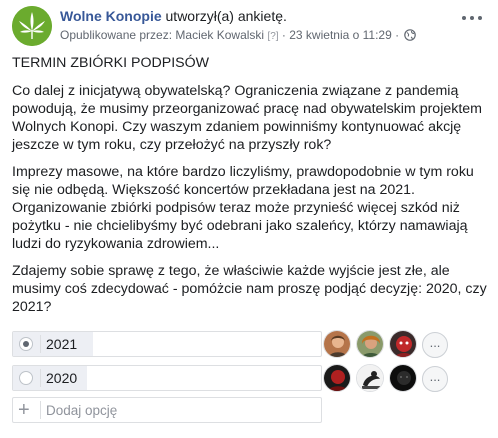 The width and height of the screenshot is (498, 438). I want to click on poll-option-2021: 2021, so click(167, 344).